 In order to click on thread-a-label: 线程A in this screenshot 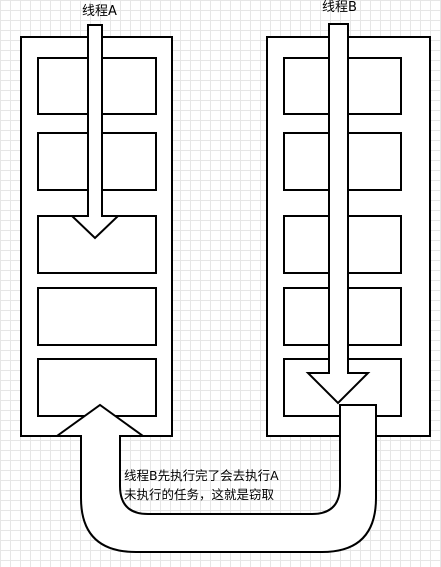, I will do `click(99, 11)`.